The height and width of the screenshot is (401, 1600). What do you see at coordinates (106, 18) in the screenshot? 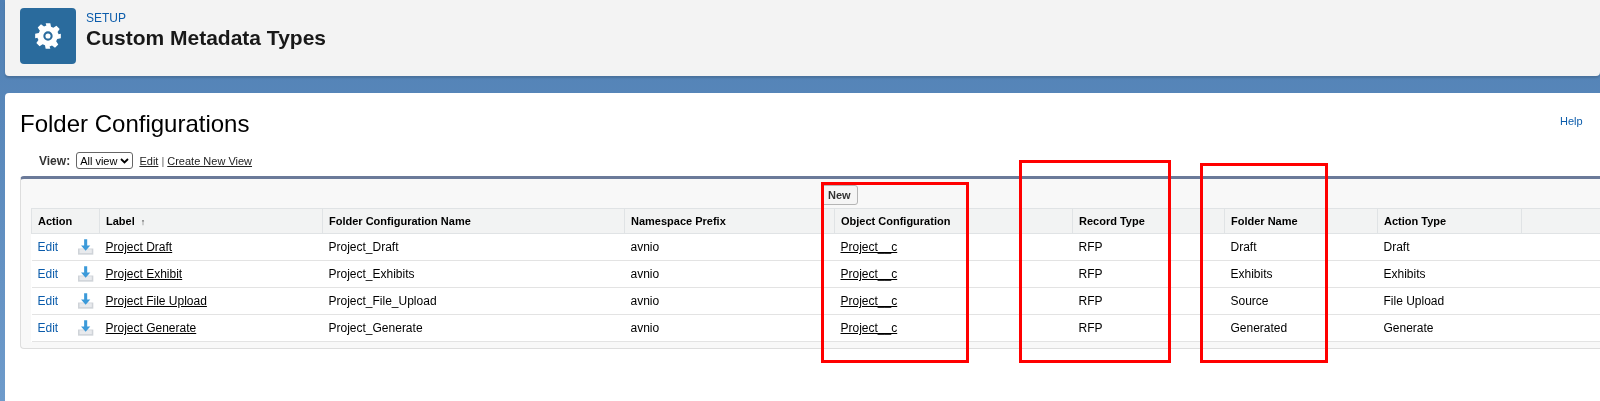
I see `breadcrumb-label: SETUP` at bounding box center [106, 18].